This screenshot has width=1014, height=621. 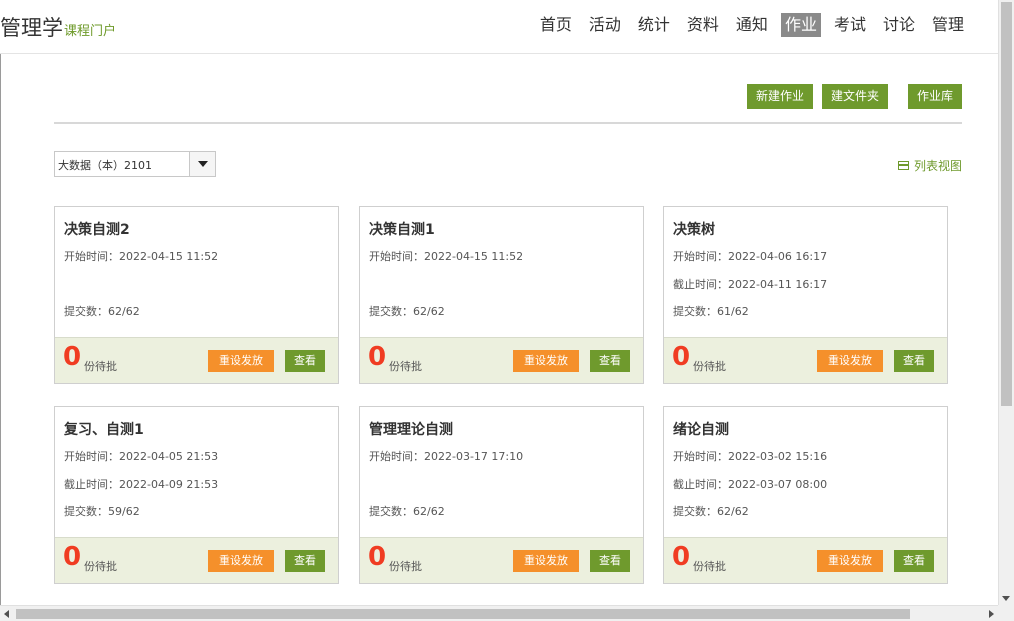 I want to click on submission-count: 提交数：61/62, so click(x=711, y=311).